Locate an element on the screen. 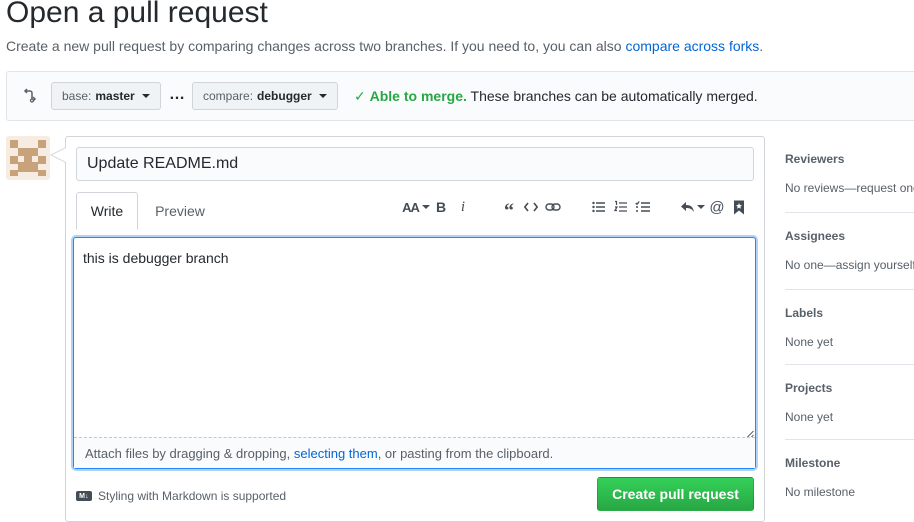 This screenshot has width=914, height=522. sidebar-assignees: Assignees No one—assign yourself is located at coordinates (849, 259).